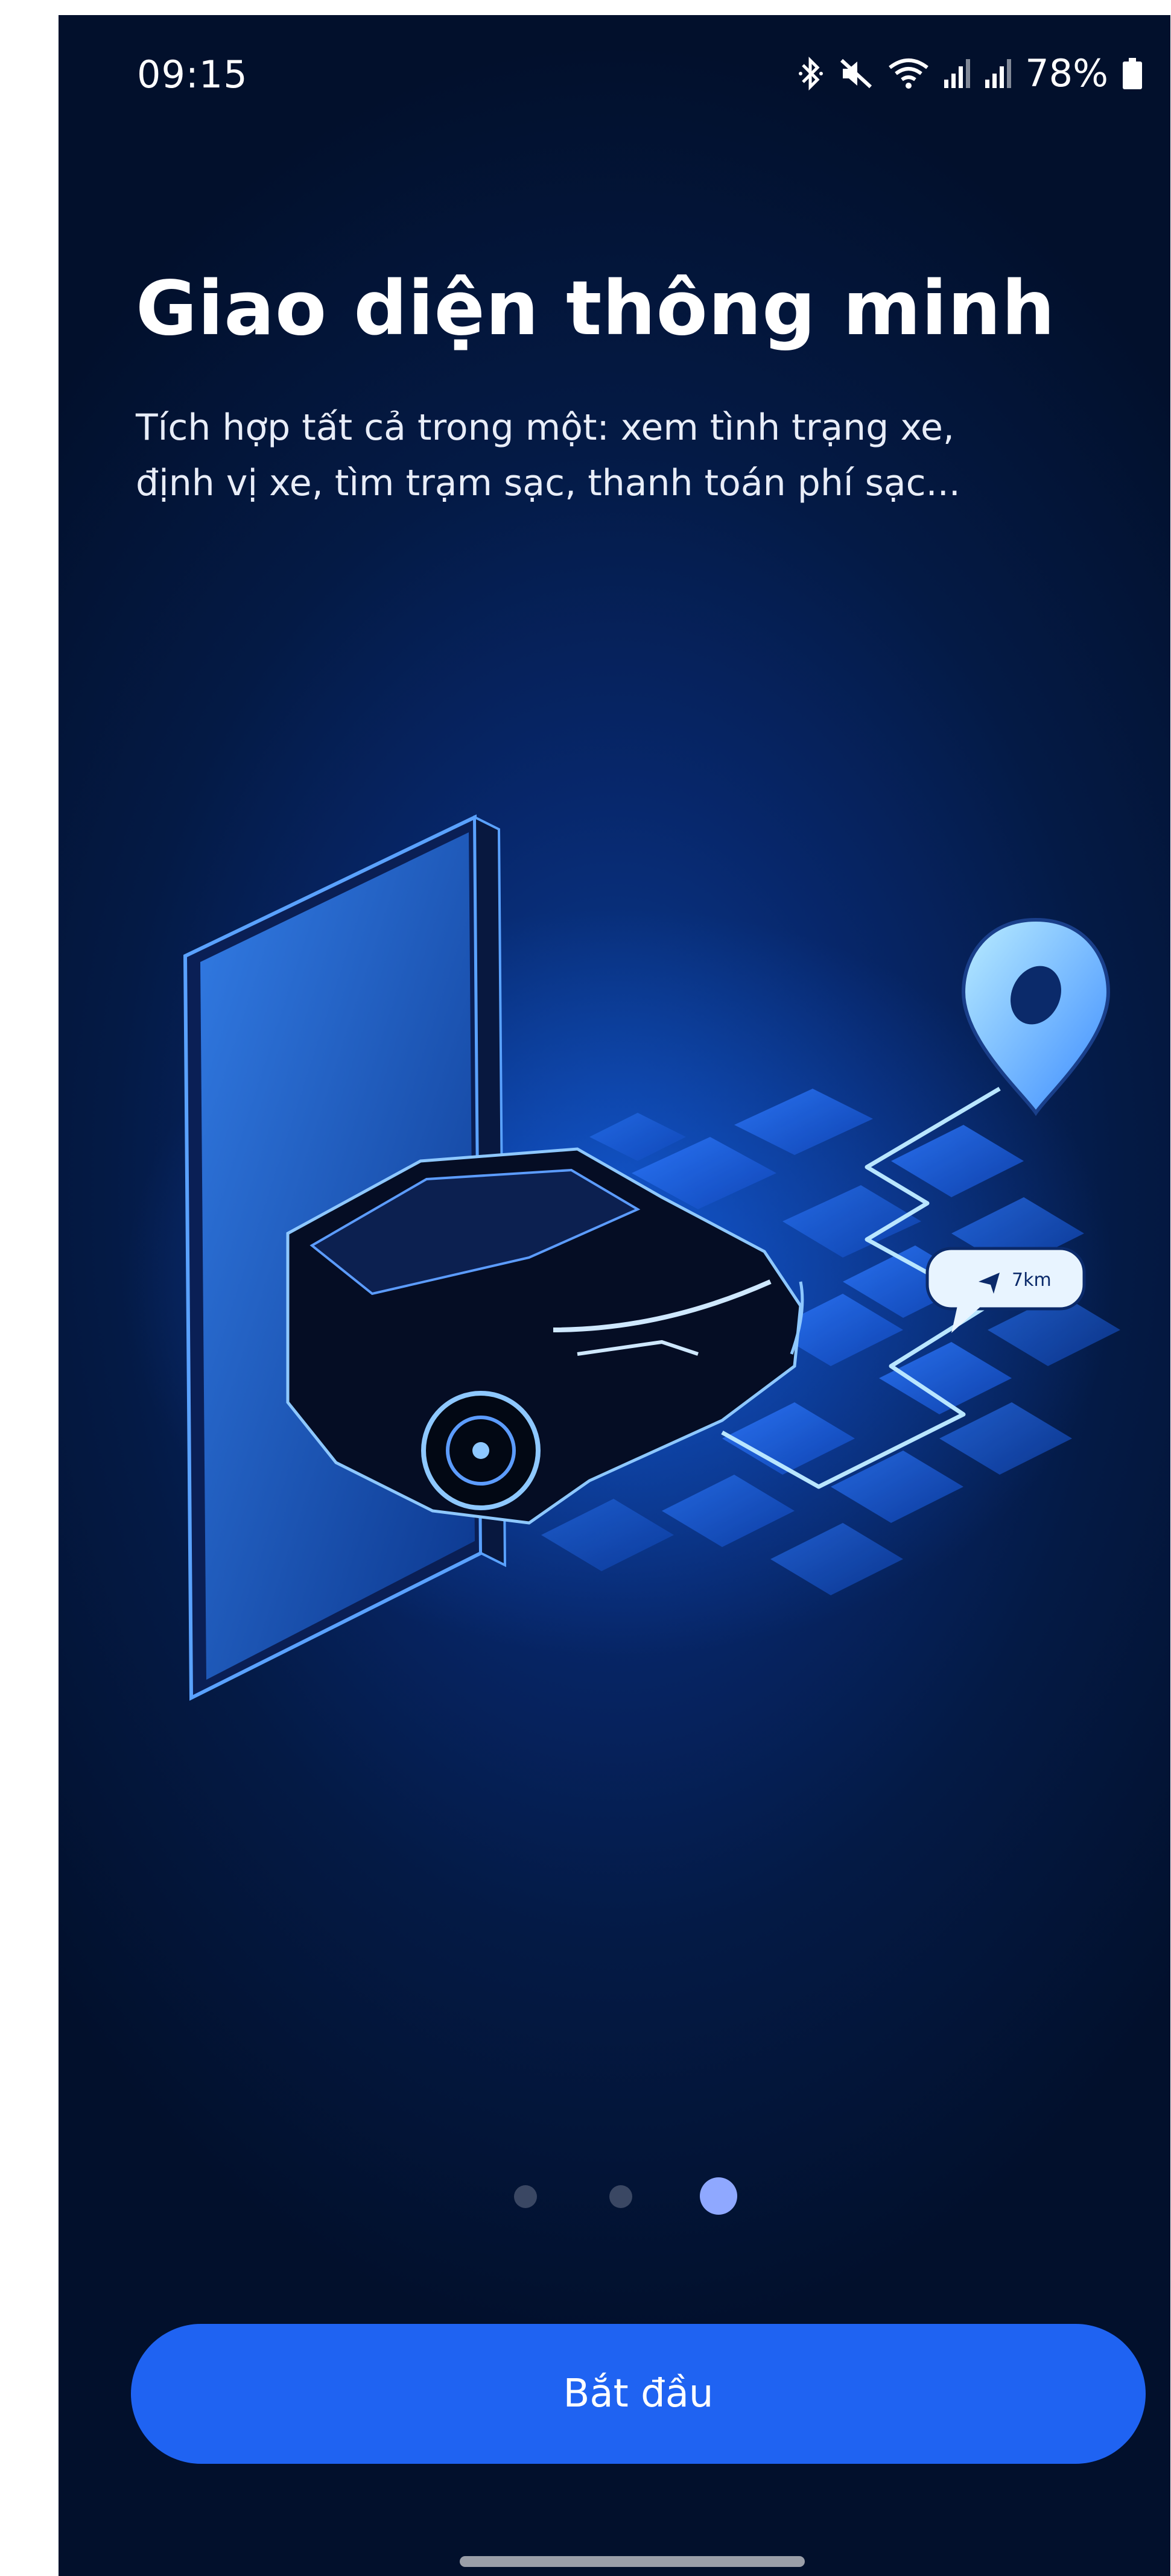 The width and height of the screenshot is (1171, 2576). I want to click on distance-label: 7km, so click(1032, 1280).